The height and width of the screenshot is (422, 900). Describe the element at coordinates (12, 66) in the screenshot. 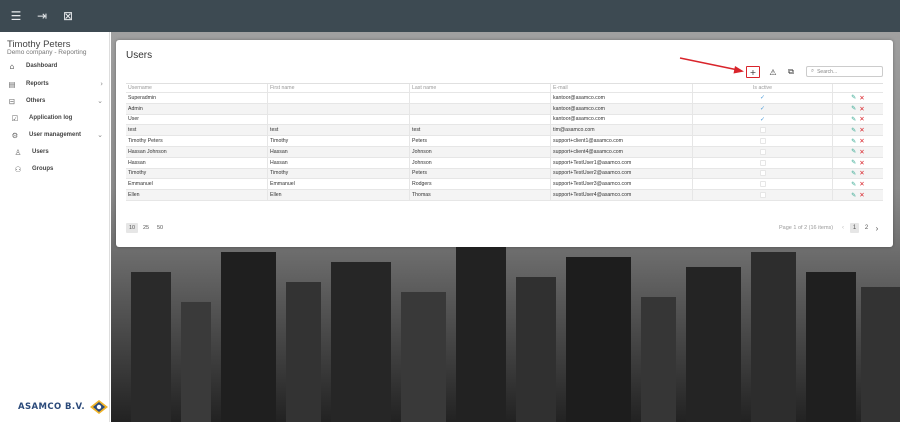

I see `dashboard-icon: ⌂` at that location.